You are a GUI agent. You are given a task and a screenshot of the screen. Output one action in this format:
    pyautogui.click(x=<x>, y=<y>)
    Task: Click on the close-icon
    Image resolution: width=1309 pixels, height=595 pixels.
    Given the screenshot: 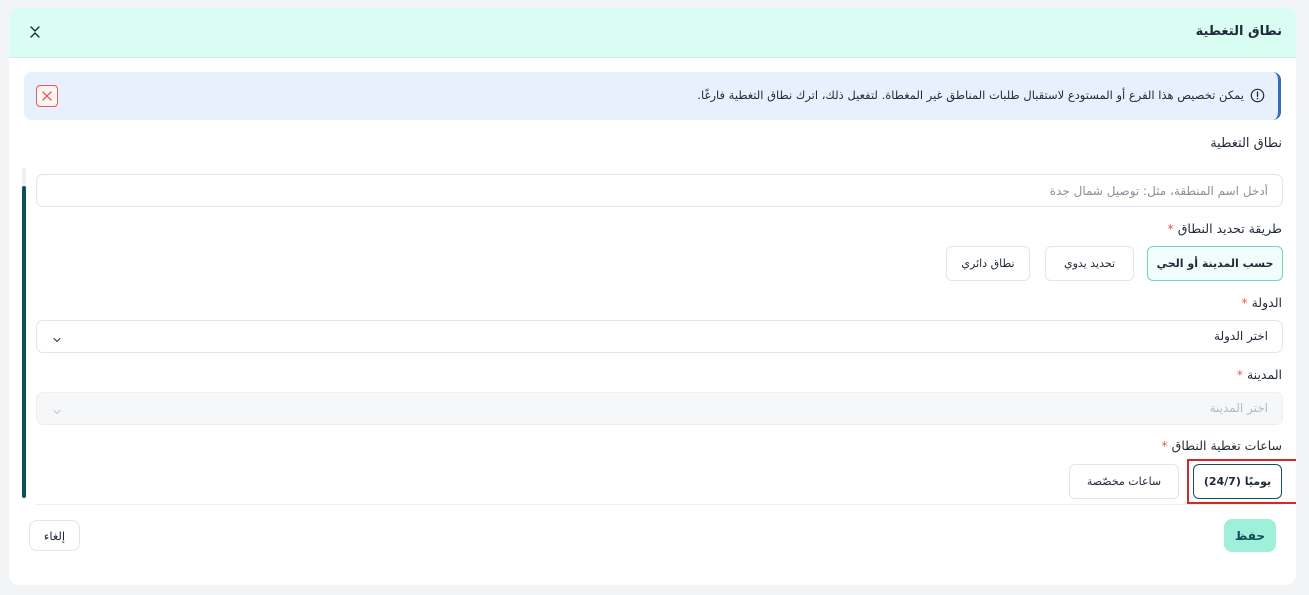 What is the action you would take?
    pyautogui.click(x=47, y=96)
    